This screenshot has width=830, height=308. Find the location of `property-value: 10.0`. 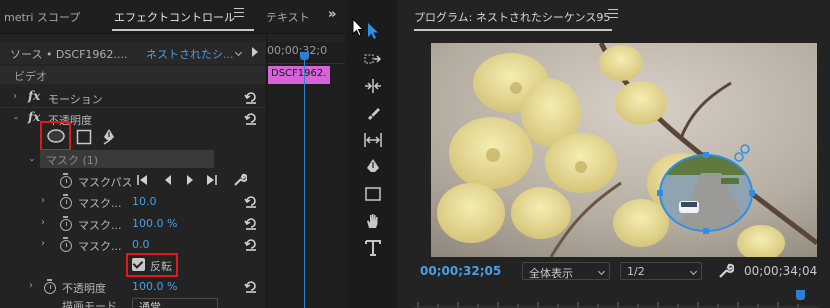

property-value: 10.0 is located at coordinates (144, 201).